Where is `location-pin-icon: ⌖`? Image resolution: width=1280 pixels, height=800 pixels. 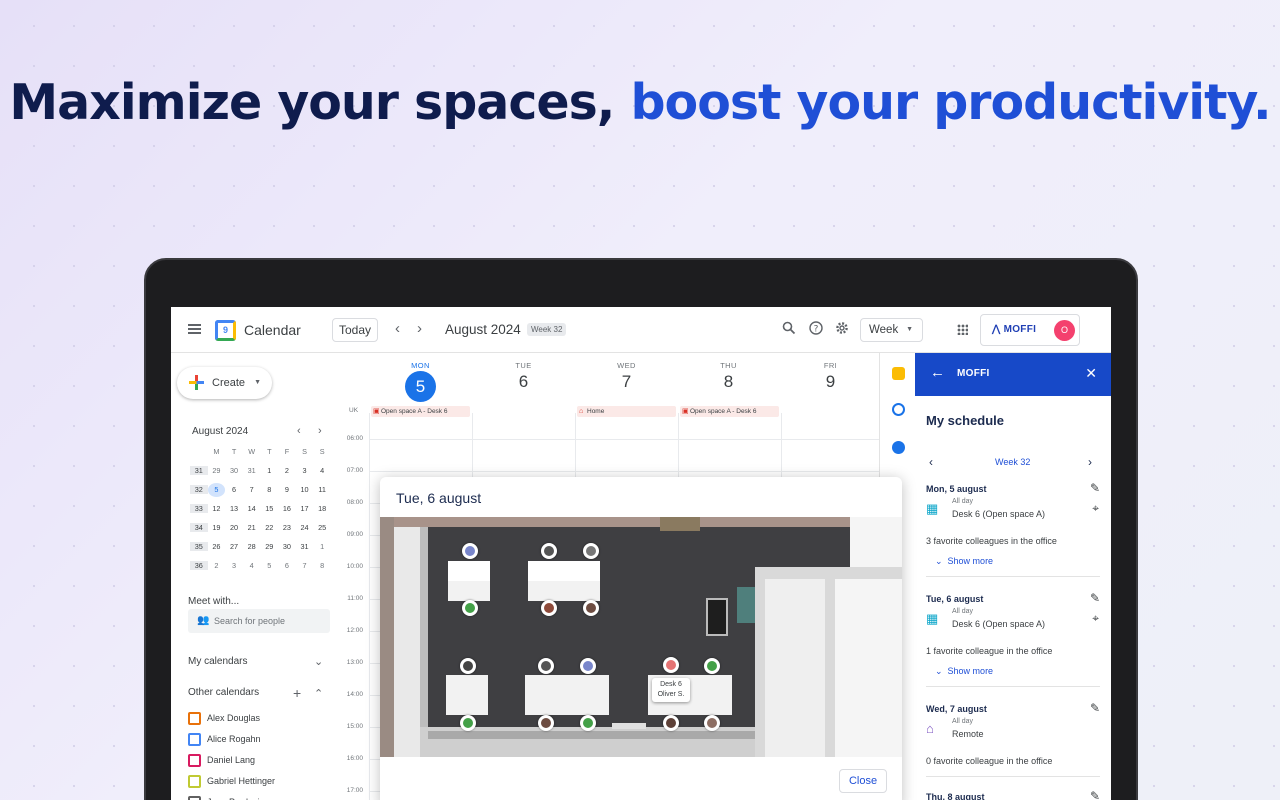 location-pin-icon: ⌖ is located at coordinates (1095, 618).